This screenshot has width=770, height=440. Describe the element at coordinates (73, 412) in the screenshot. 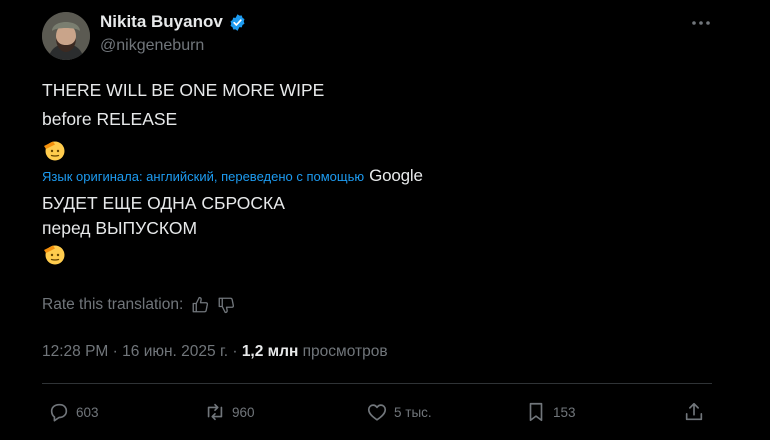

I see `reply-button: 603` at that location.